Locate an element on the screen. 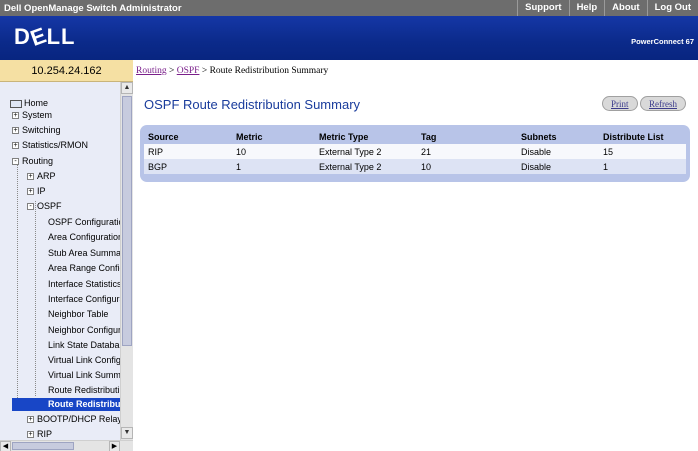  nav-item-area-configuration: Area Configuration is located at coordinates (85, 237).